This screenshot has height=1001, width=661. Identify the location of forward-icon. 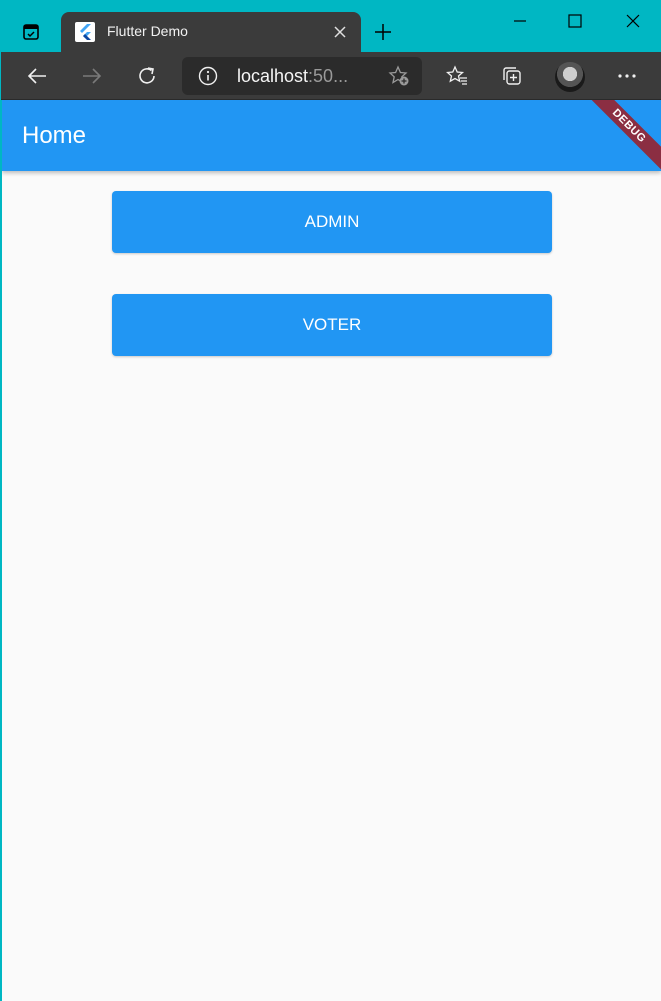
(92, 76).